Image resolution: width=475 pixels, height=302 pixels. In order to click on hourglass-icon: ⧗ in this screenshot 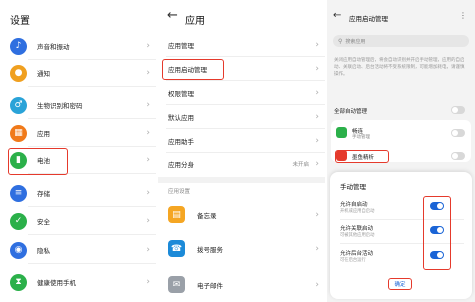, I will do `click(18, 282)`.